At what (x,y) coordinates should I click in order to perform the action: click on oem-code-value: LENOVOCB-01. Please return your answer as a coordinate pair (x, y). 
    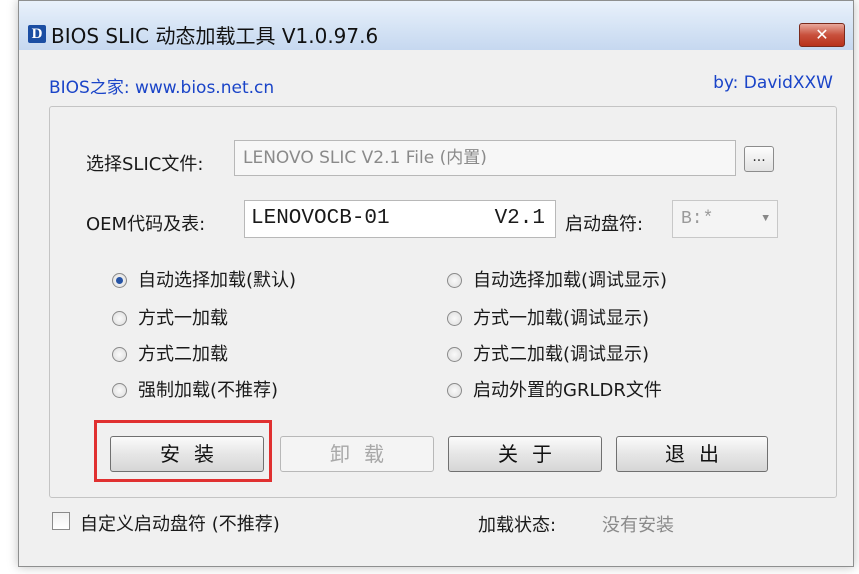
    Looking at the image, I should click on (320, 218).